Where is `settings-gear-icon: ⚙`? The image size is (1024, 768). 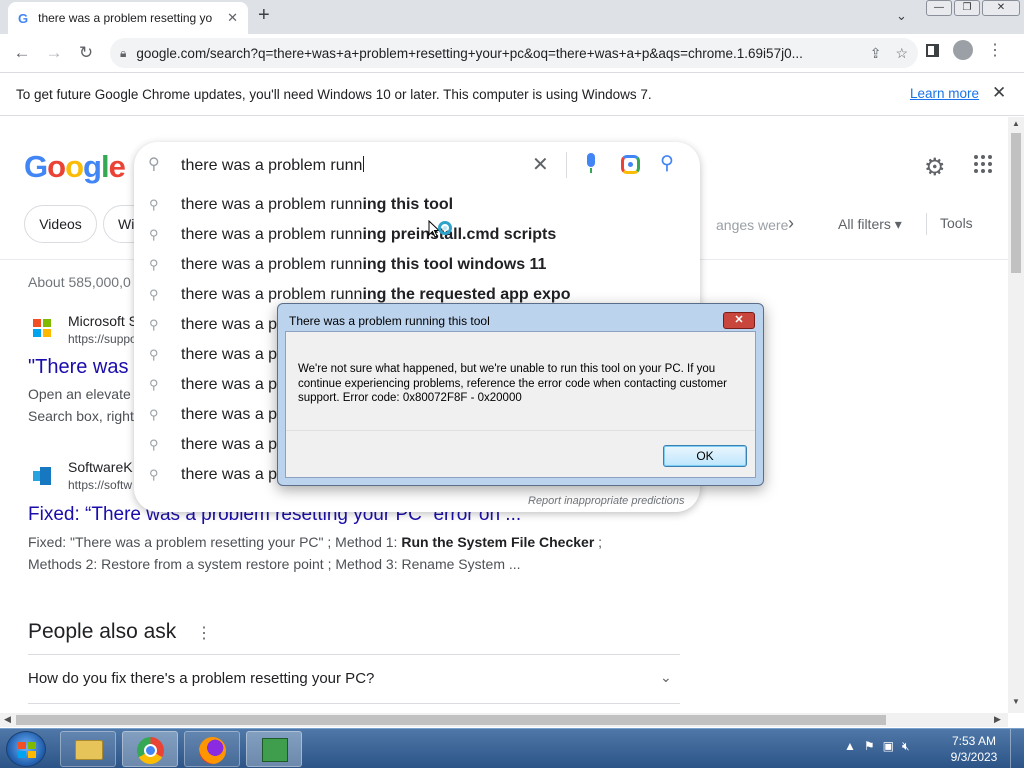 settings-gear-icon: ⚙ is located at coordinates (935, 167).